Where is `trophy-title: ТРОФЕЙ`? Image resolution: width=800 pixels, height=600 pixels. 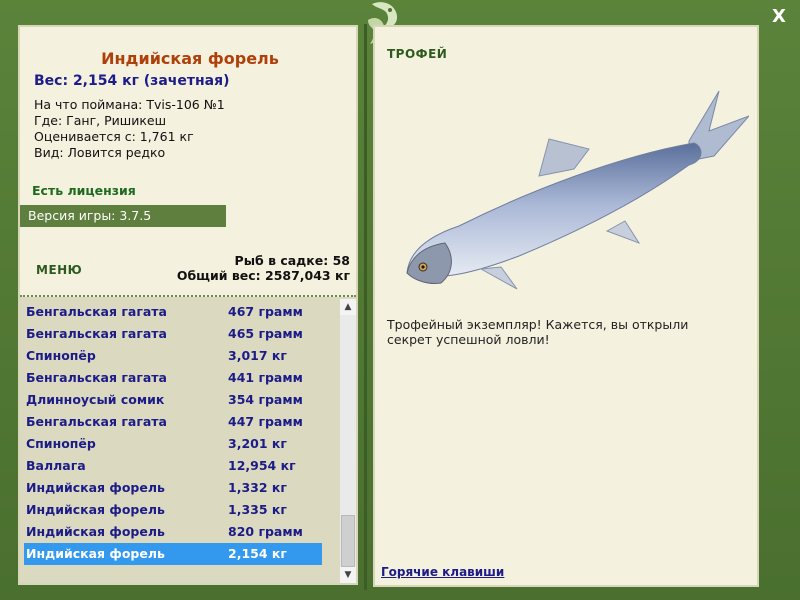
trophy-title: ТРОФЕЙ is located at coordinates (417, 54).